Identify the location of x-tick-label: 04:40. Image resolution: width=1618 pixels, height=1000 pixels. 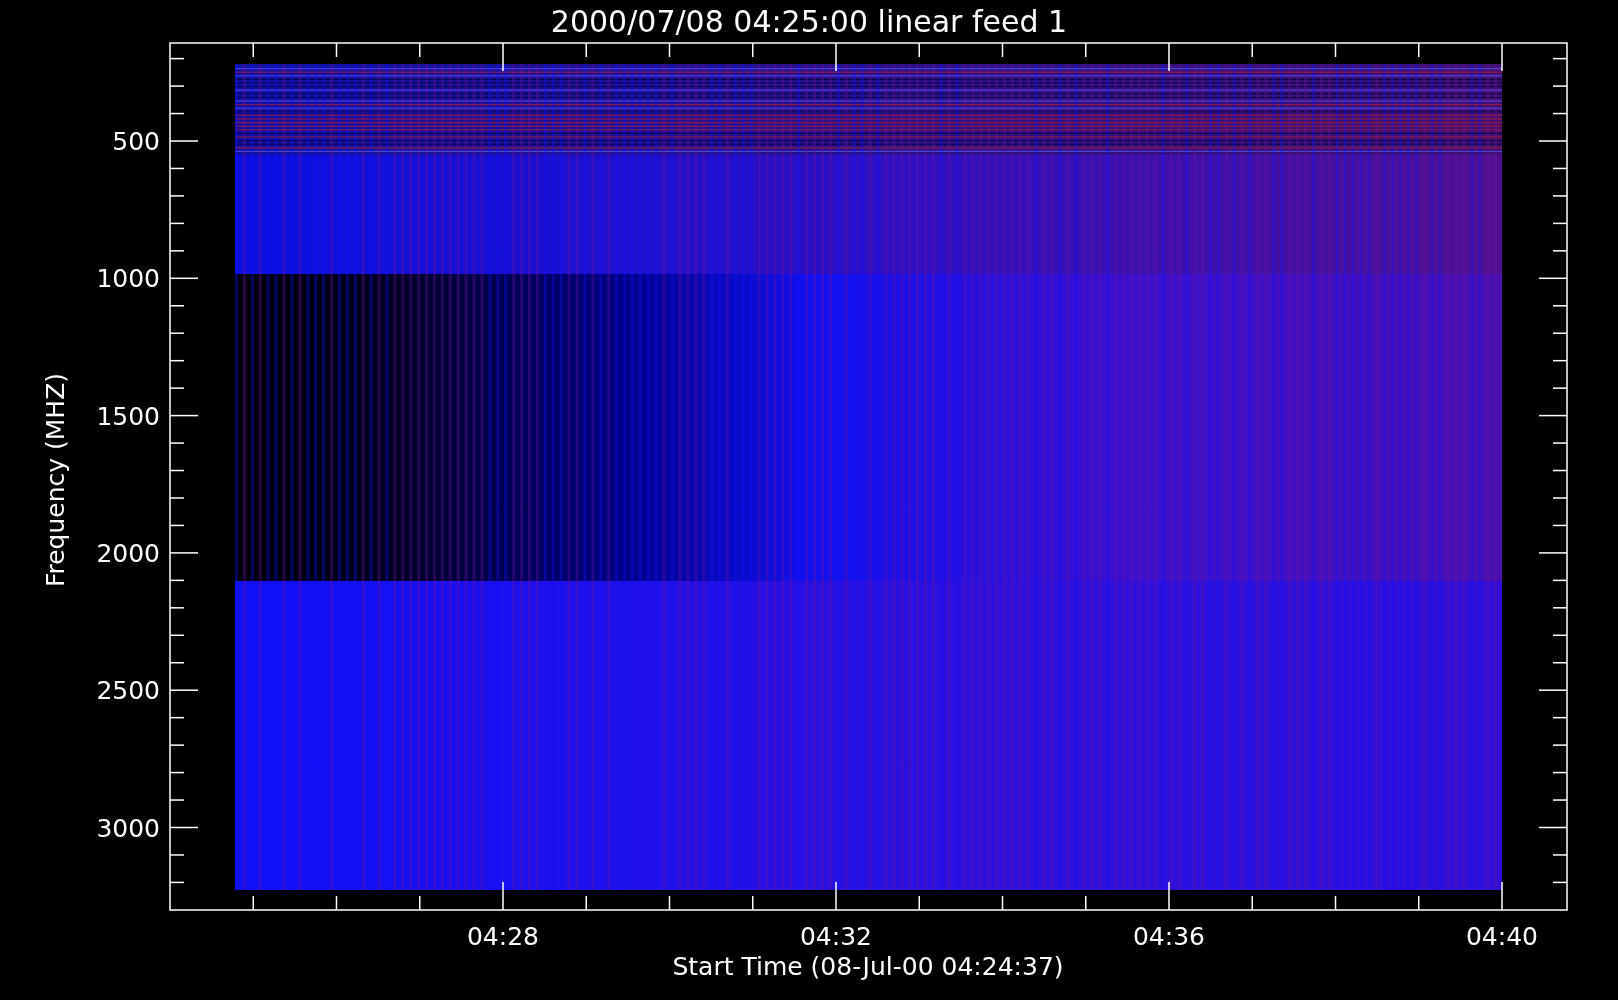
(1502, 936).